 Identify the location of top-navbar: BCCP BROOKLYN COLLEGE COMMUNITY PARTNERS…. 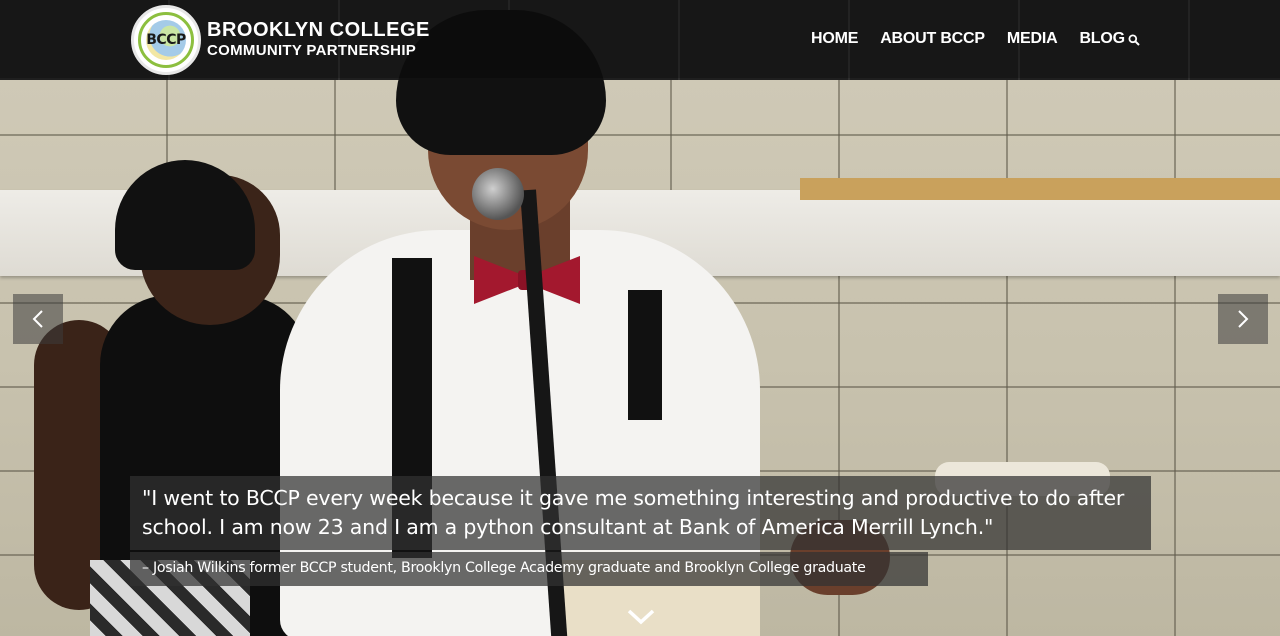
(640, 39).